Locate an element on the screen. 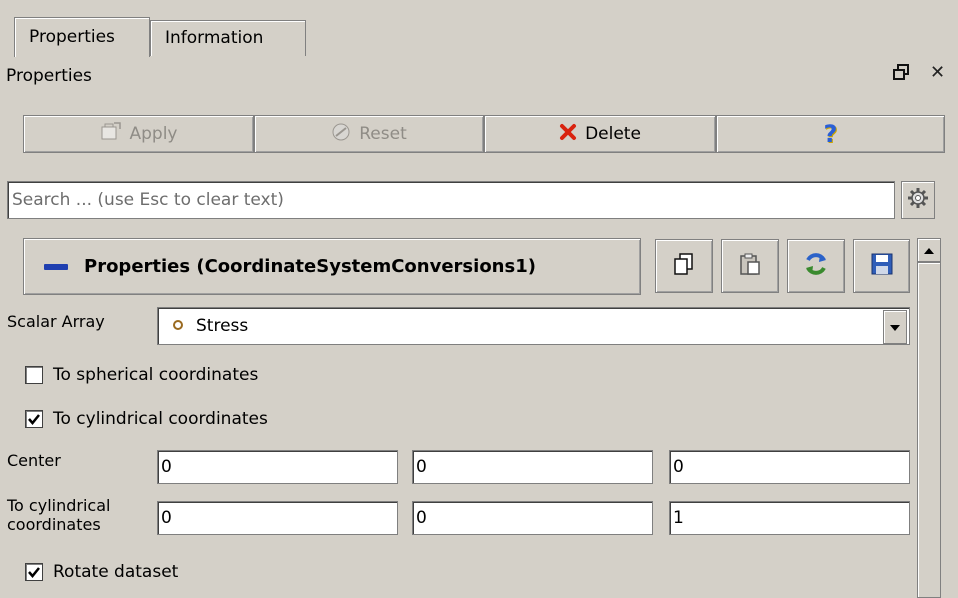  center-label: Center is located at coordinates (34, 460).